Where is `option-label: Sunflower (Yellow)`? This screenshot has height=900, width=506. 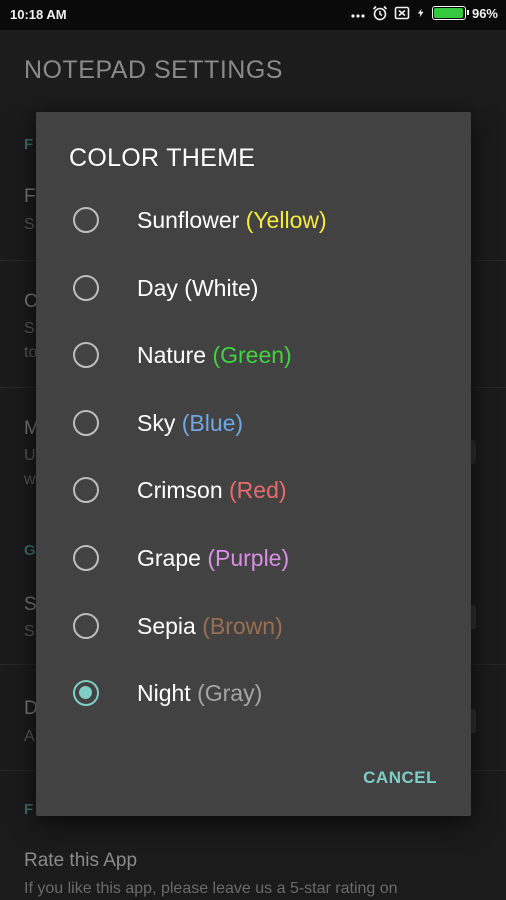 option-label: Sunflower (Yellow) is located at coordinates (232, 219).